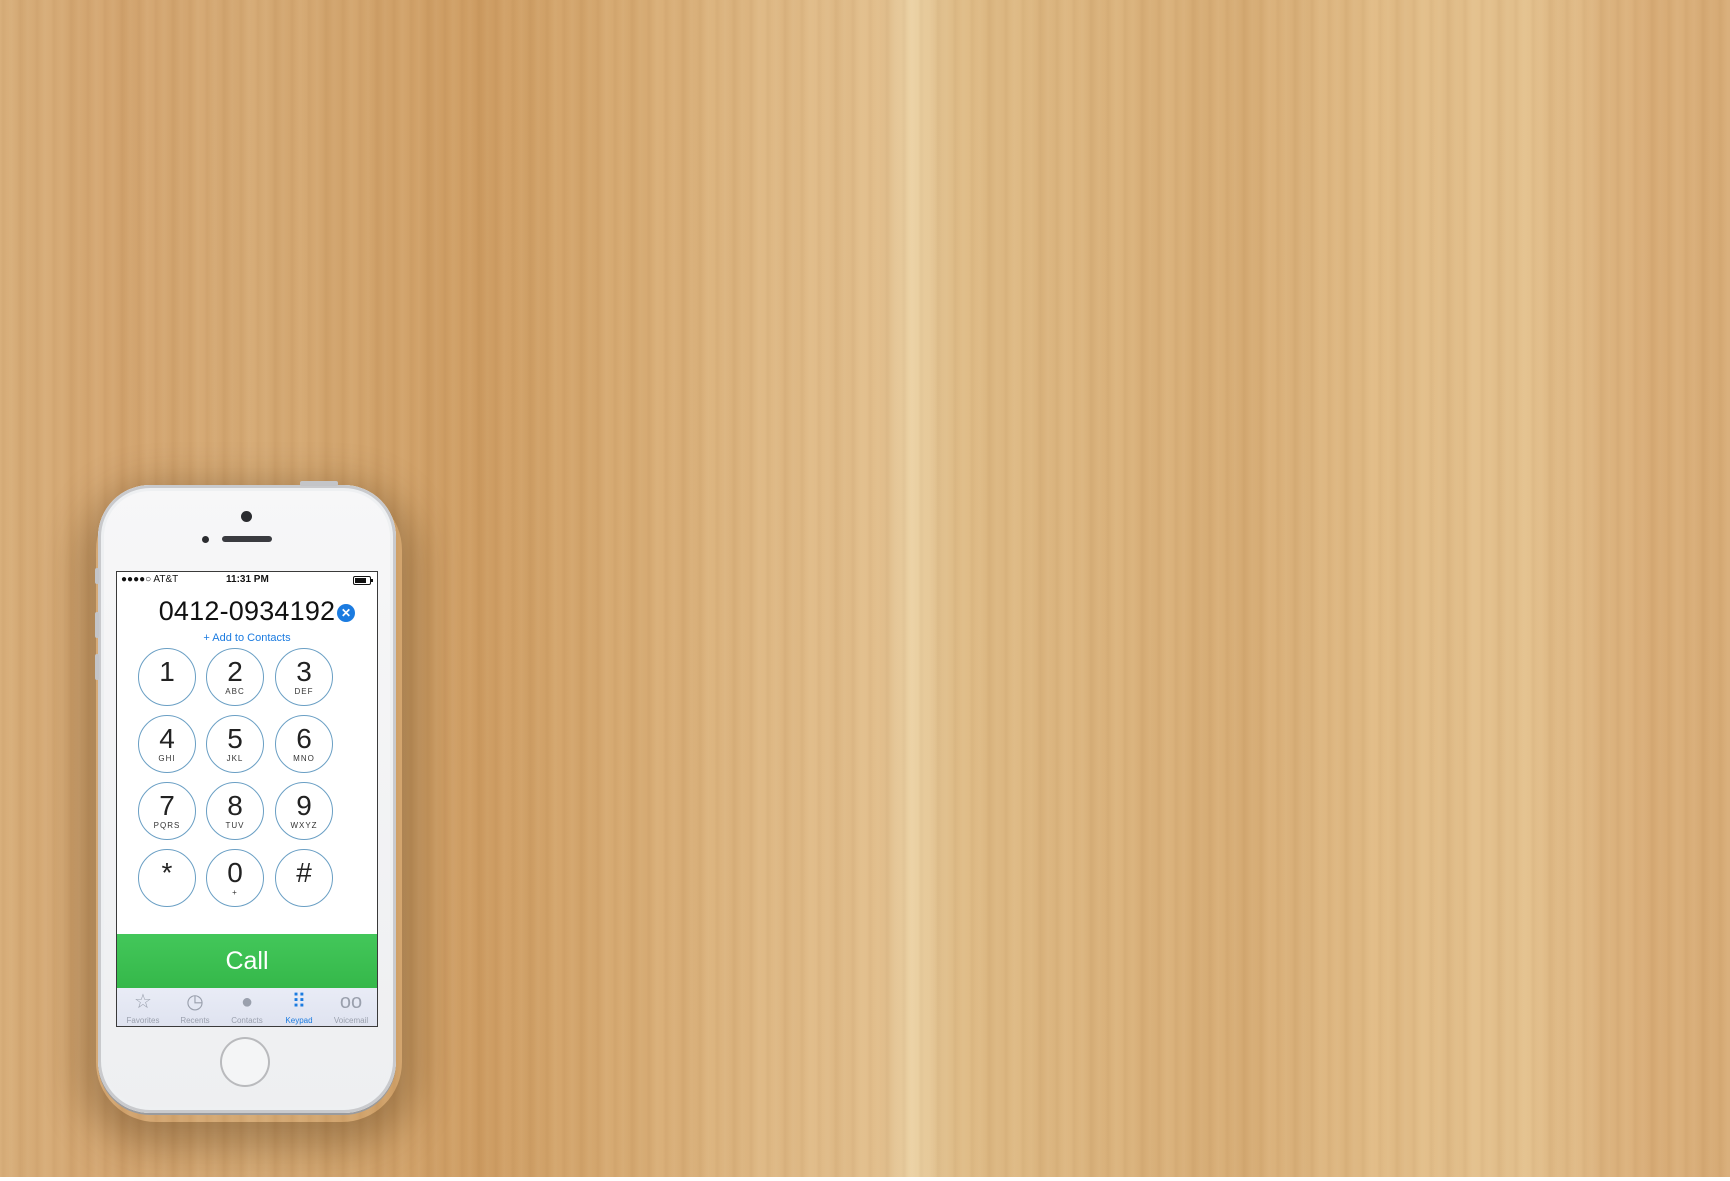 Image resolution: width=1730 pixels, height=1181 pixels. Describe the element at coordinates (304, 691) in the screenshot. I see `key-letters: DEF` at that location.